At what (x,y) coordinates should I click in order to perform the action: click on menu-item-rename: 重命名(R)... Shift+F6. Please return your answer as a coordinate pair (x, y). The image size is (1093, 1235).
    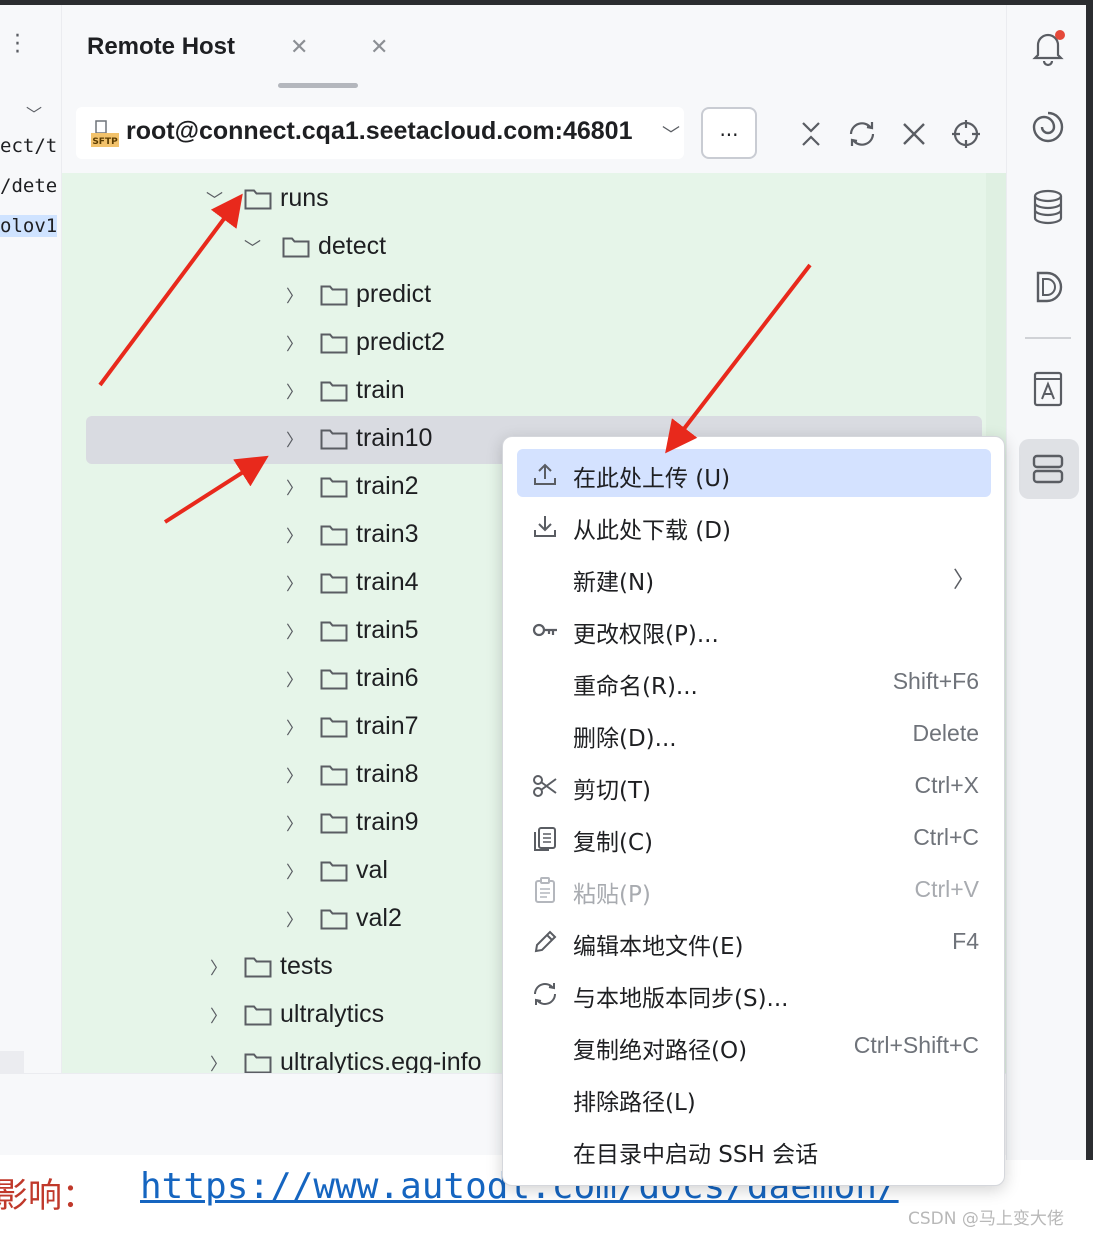
    Looking at the image, I should click on (754, 681).